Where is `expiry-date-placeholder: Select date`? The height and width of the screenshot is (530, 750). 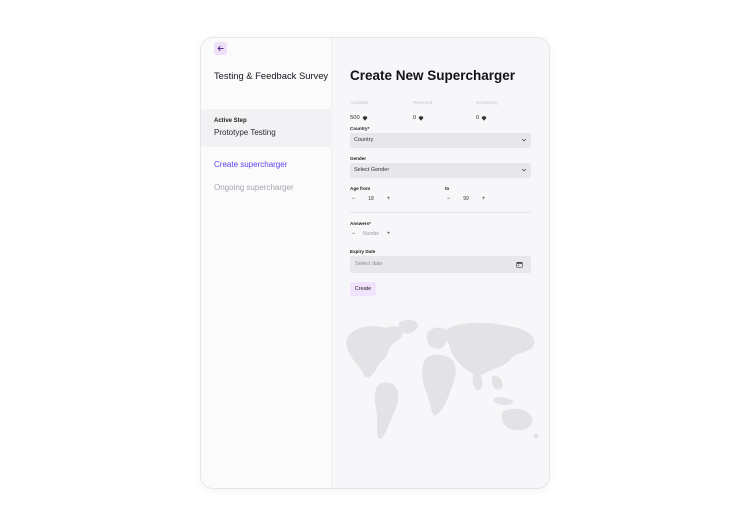 expiry-date-placeholder: Select date is located at coordinates (369, 264).